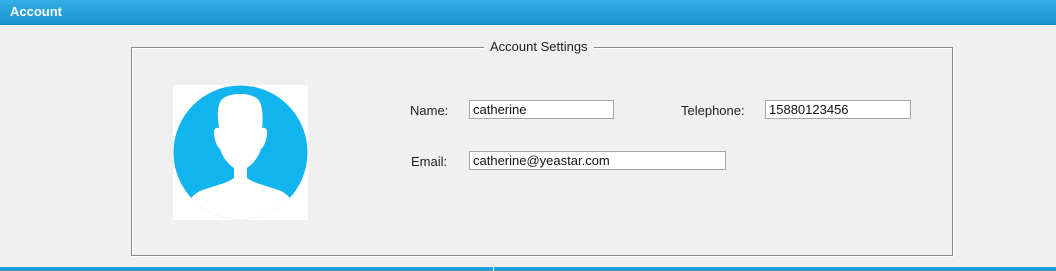 This screenshot has height=271, width=1056. I want to click on user-silhouette-icon, so click(240, 152).